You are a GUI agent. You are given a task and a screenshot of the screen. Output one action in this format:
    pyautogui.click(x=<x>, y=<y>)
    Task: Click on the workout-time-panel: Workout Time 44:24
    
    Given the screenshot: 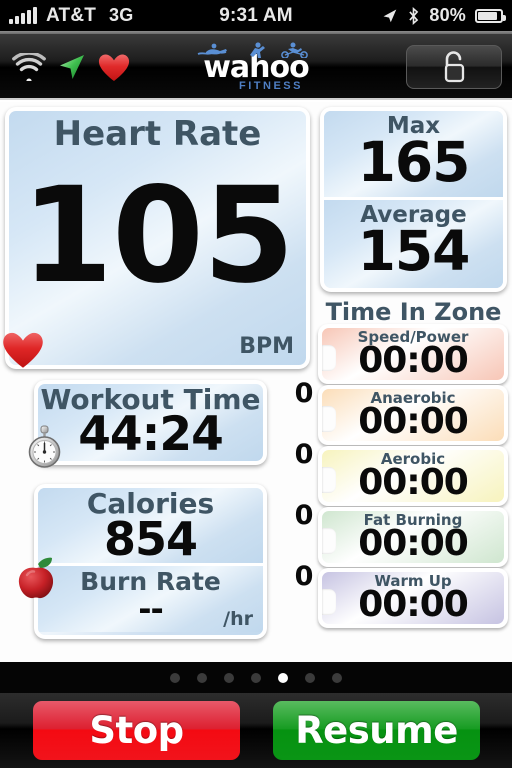 What is the action you would take?
    pyautogui.click(x=150, y=422)
    